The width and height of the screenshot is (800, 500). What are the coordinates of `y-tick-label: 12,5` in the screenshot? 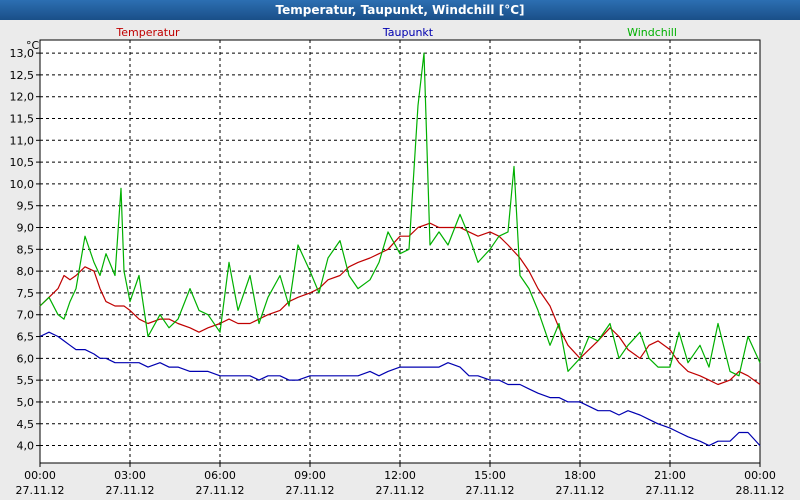 It's located at (22, 75).